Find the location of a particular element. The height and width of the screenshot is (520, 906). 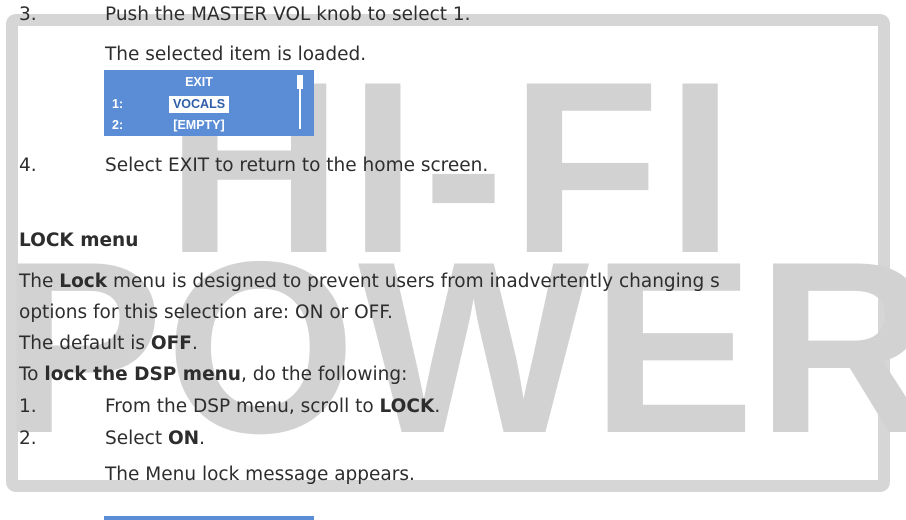

step-number: 3. is located at coordinates (28, 14).